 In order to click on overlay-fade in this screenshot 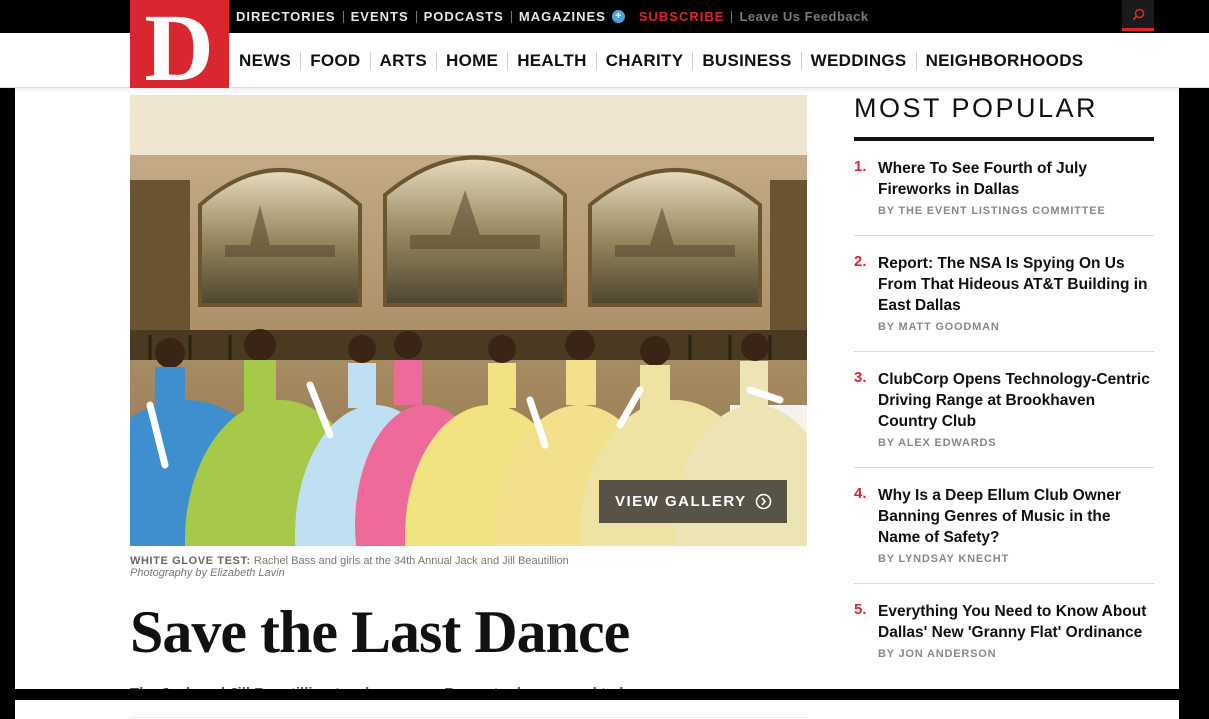, I will do `click(604, 709)`.